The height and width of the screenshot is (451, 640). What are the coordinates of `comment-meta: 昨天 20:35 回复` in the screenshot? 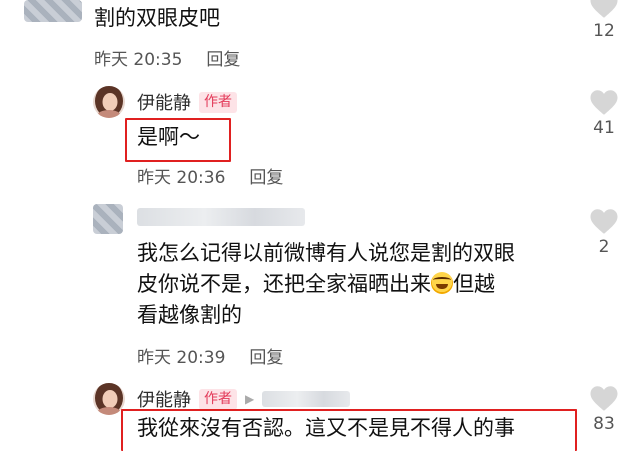 It's located at (167, 57).